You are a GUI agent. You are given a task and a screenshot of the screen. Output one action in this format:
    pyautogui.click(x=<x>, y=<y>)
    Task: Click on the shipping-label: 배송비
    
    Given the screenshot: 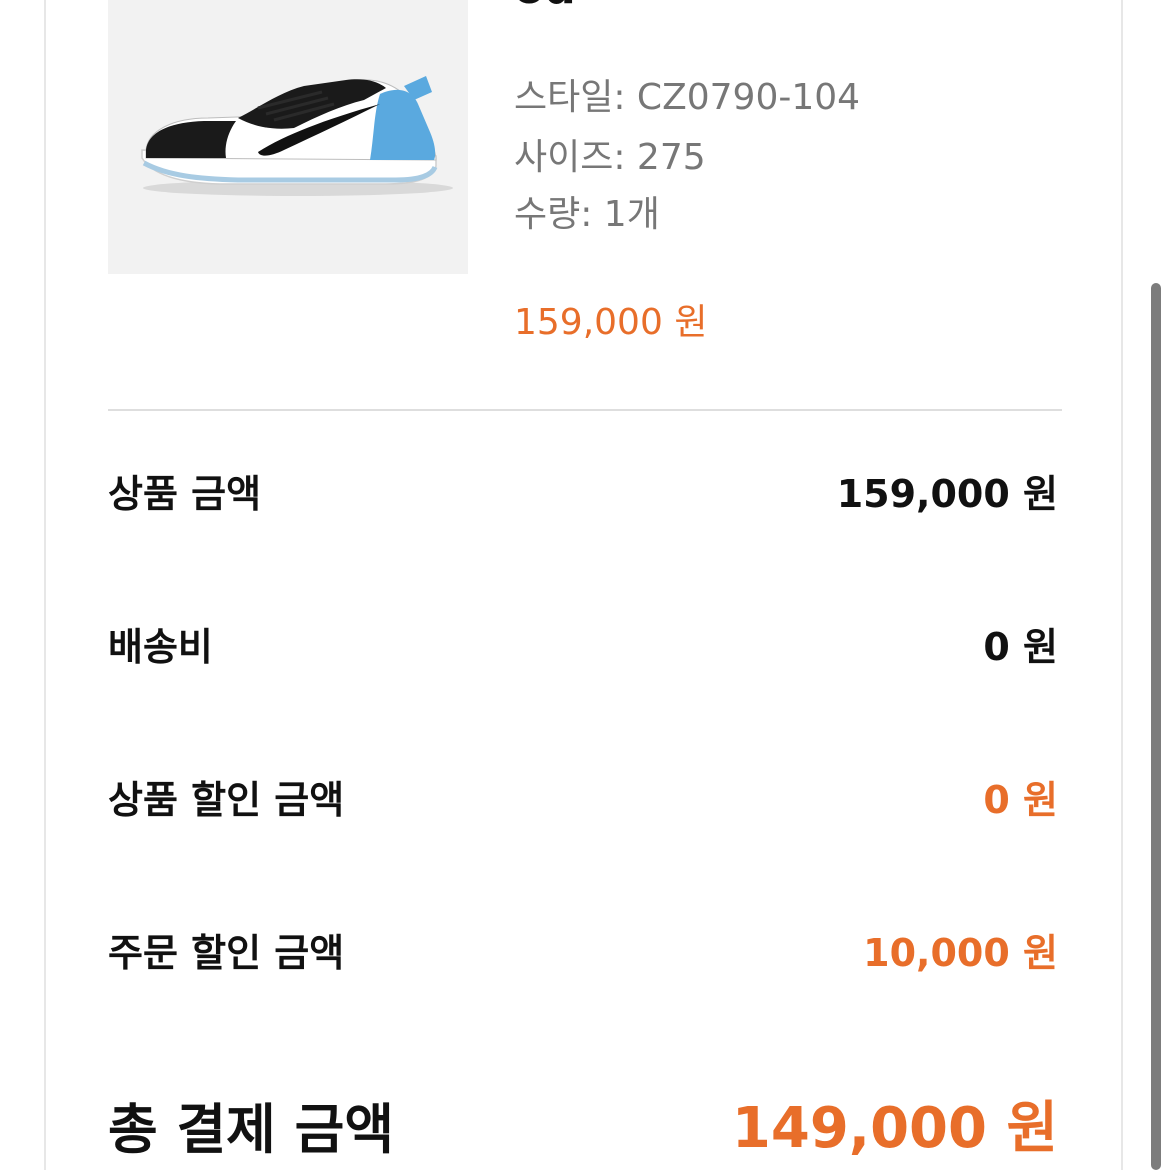 What is the action you would take?
    pyautogui.click(x=160, y=647)
    